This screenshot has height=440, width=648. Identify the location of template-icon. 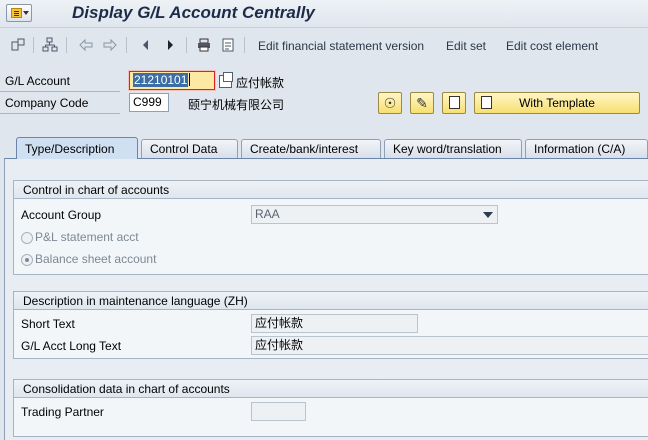
(486, 102).